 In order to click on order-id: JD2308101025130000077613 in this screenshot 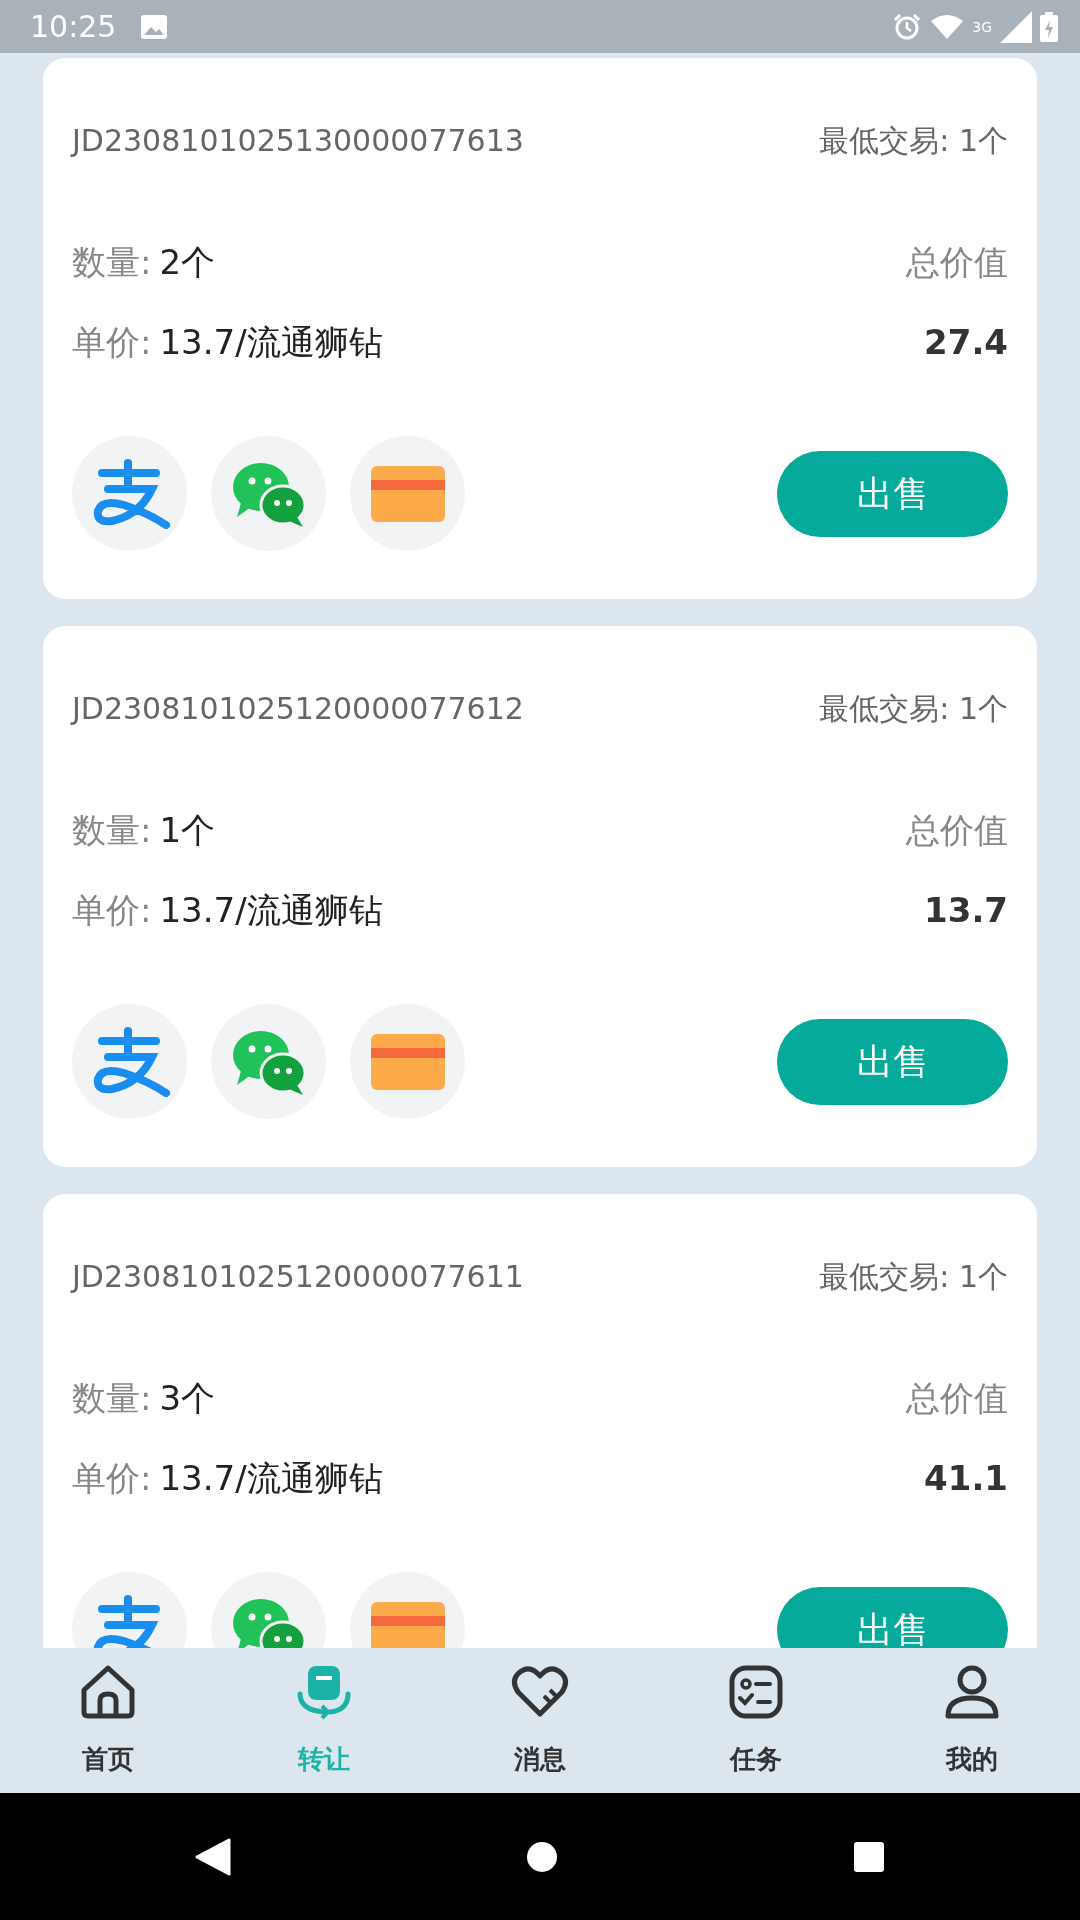, I will do `click(298, 140)`.